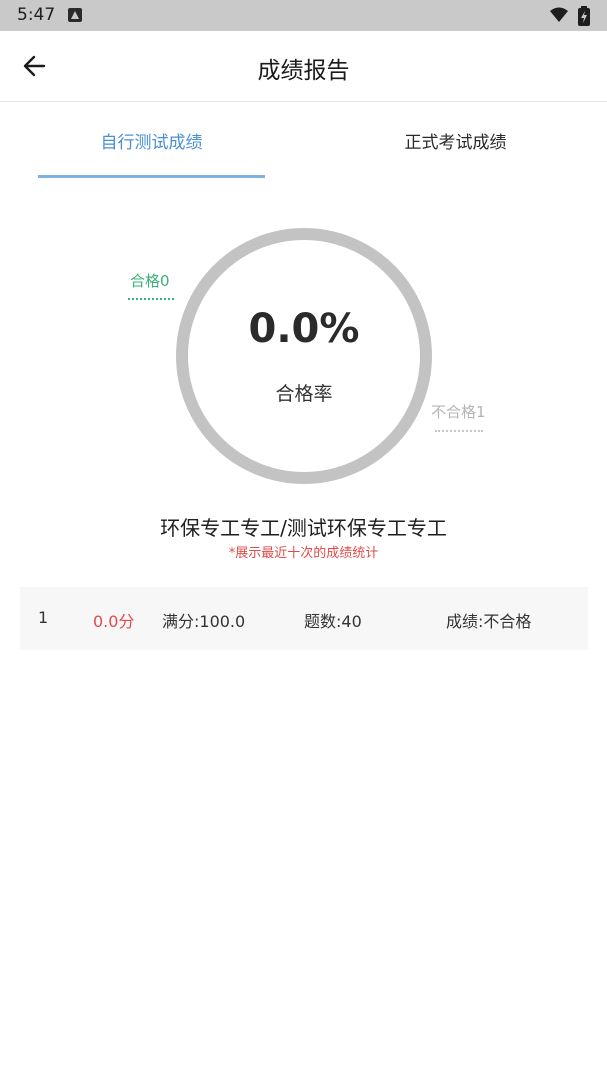 This screenshot has height=1080, width=607. Describe the element at coordinates (151, 140) in the screenshot. I see `tab-self-test: 自行测试成绩` at that location.